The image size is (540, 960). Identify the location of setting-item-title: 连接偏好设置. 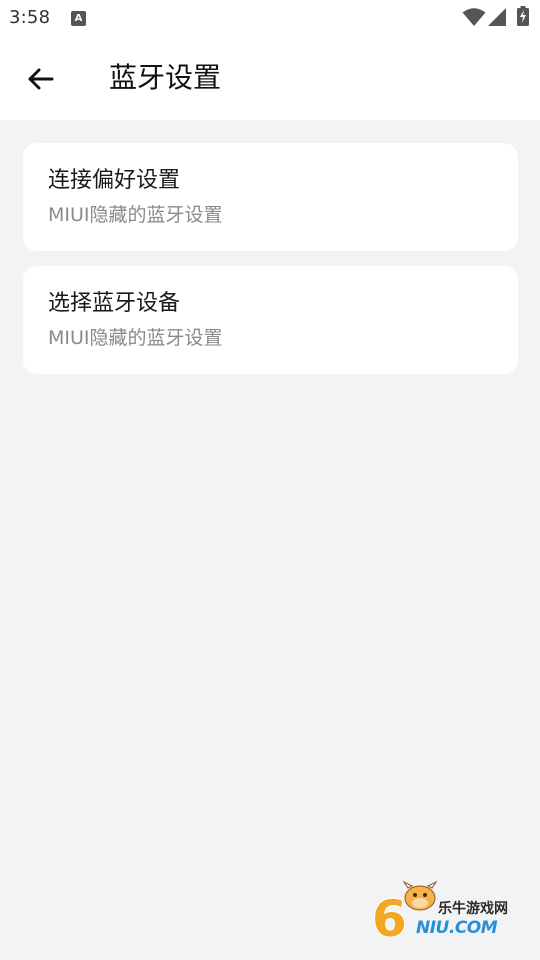
(114, 180).